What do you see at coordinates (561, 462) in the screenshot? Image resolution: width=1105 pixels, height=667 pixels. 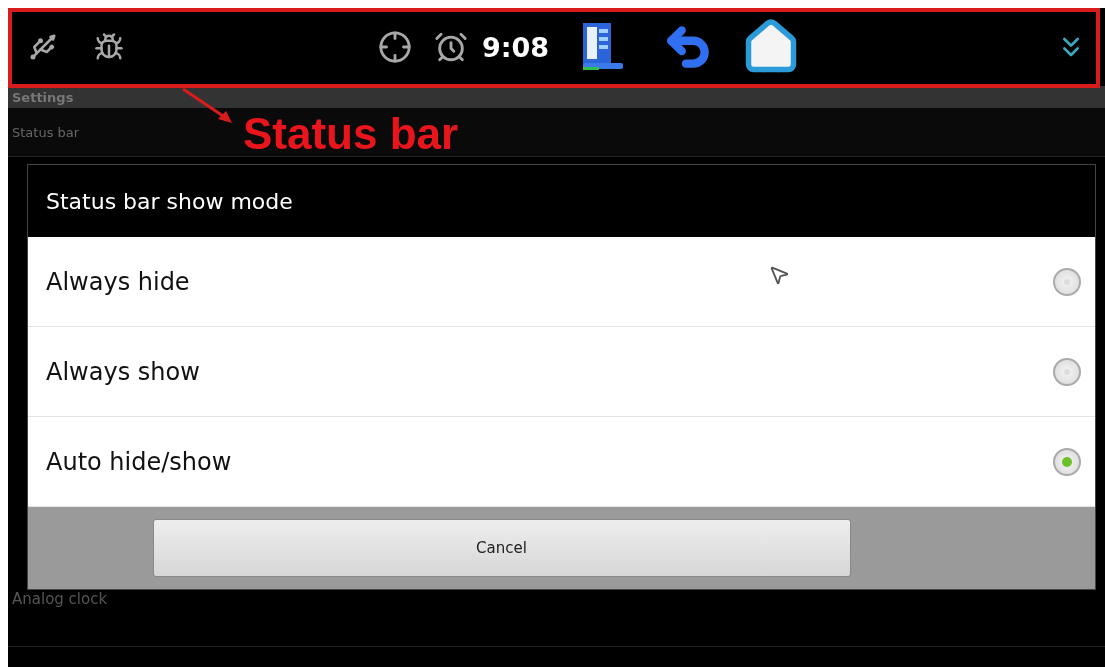 I see `option-row: Auto hide/show` at bounding box center [561, 462].